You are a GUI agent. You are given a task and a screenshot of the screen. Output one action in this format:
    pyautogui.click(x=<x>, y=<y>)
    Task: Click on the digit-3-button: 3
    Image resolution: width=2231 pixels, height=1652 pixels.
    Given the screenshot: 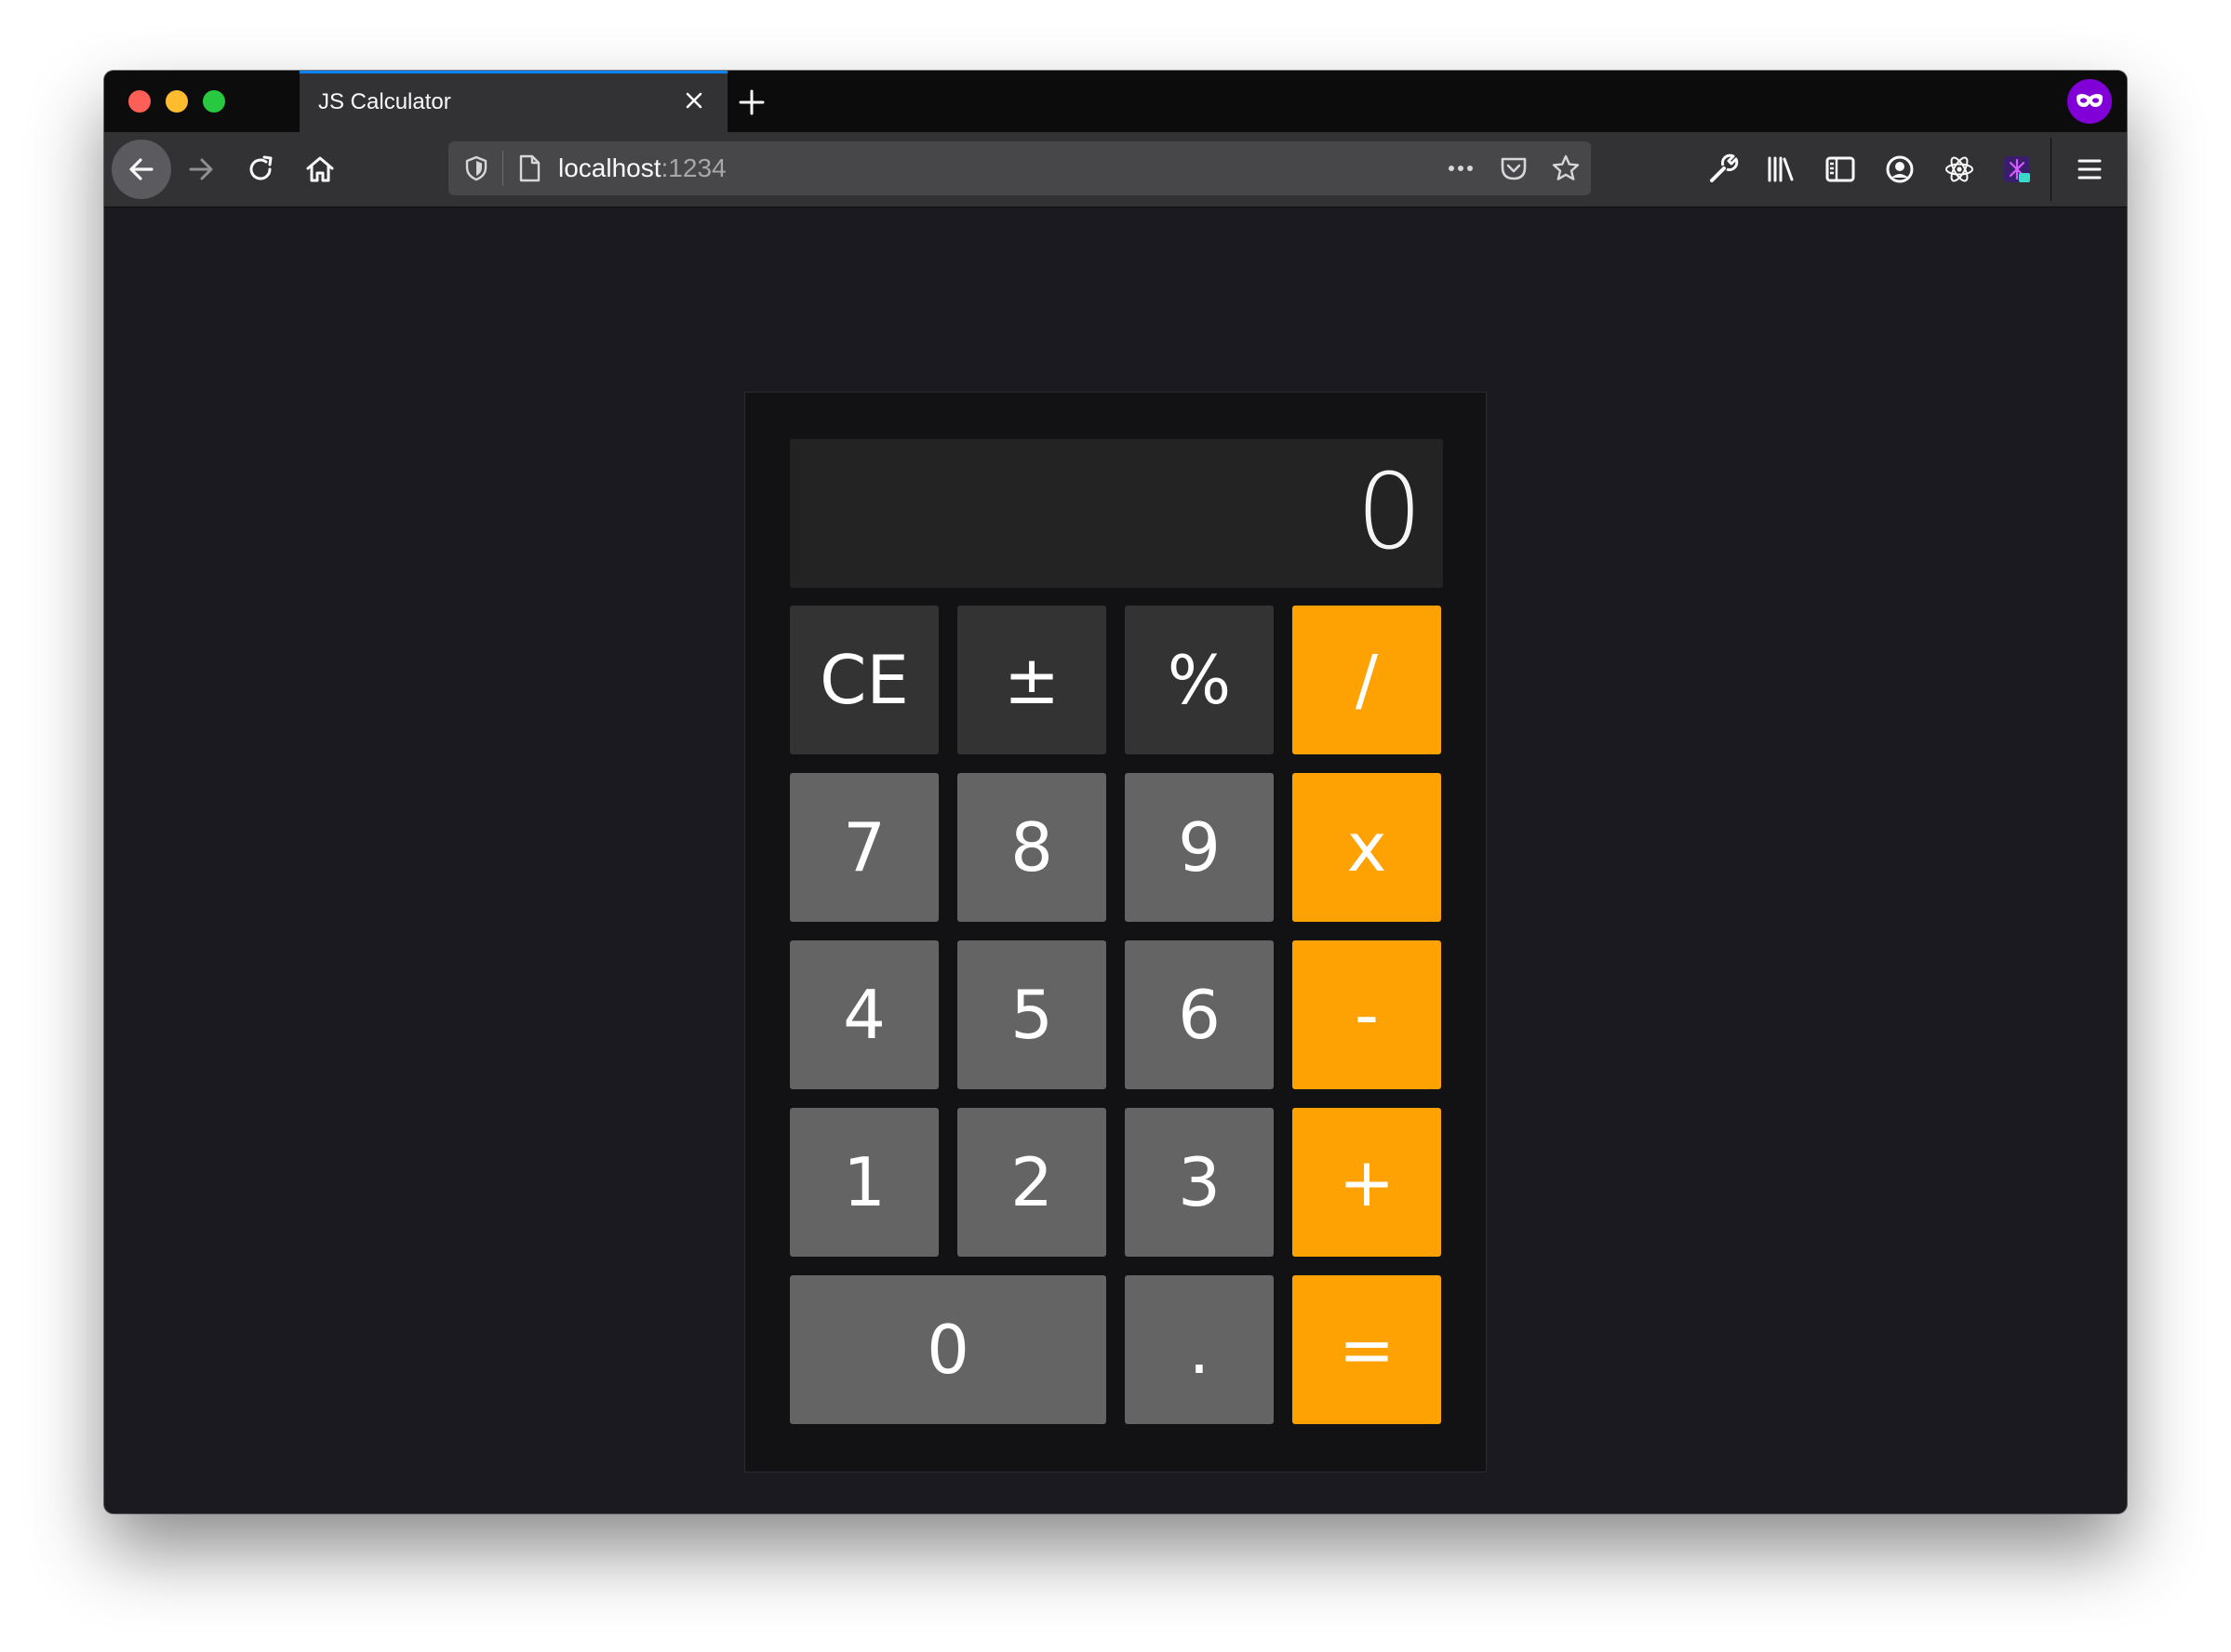 What is the action you would take?
    pyautogui.click(x=1199, y=1182)
    